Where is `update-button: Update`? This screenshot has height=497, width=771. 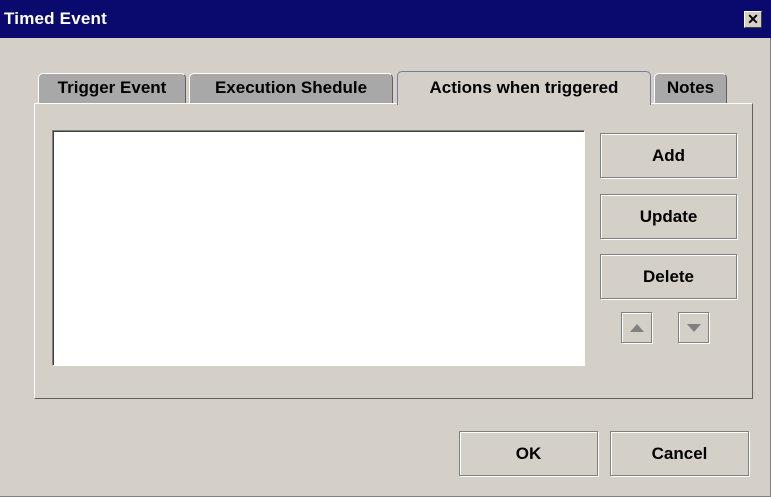
update-button: Update is located at coordinates (668, 216).